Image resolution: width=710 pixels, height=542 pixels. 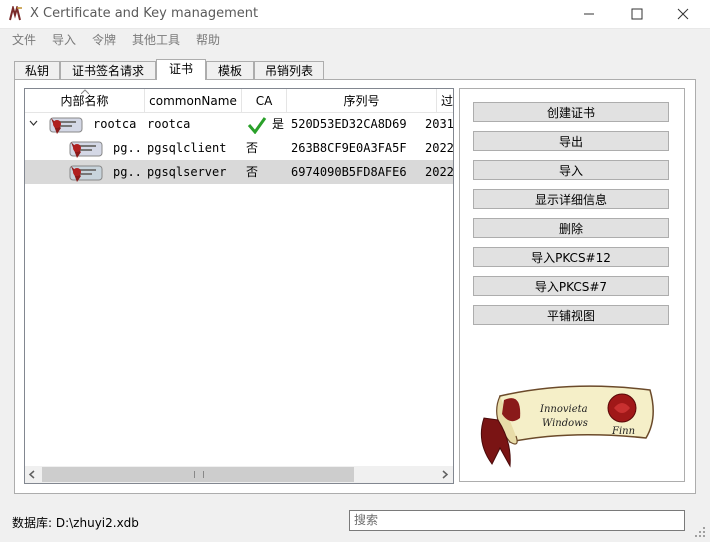 What do you see at coordinates (64, 39) in the screenshot?
I see `menu-import: 导入` at bounding box center [64, 39].